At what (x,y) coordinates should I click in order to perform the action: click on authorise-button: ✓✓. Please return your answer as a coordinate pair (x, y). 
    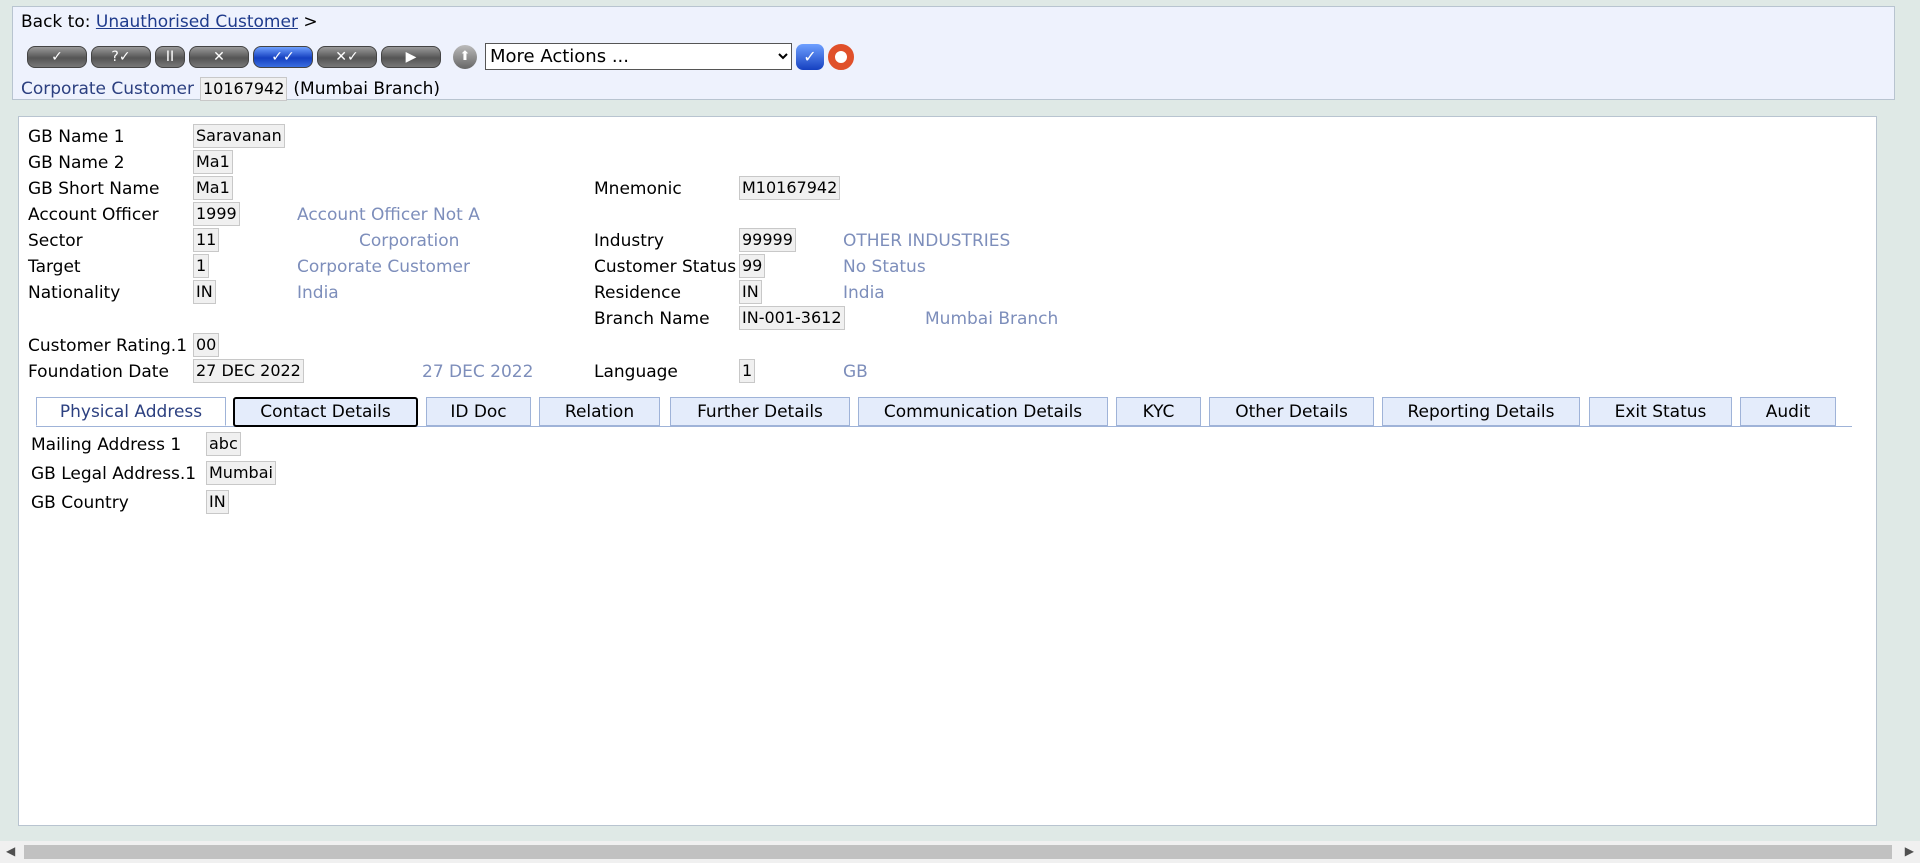
    Looking at the image, I should click on (283, 56).